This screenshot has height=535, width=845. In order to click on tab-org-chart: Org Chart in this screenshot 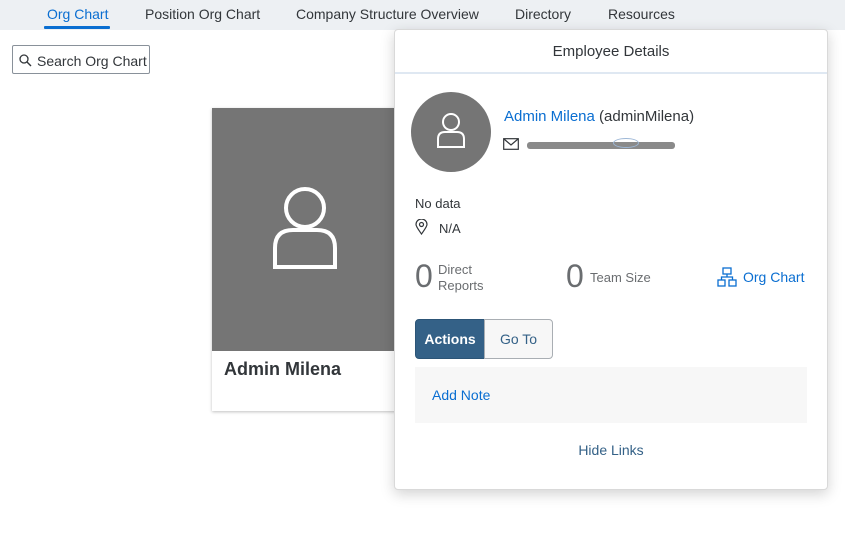, I will do `click(77, 14)`.